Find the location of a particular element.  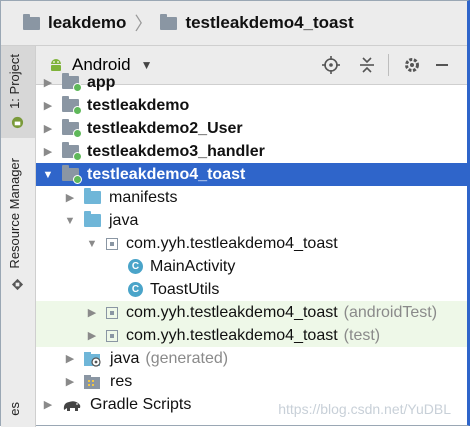

tree-row-java: ▼ java is located at coordinates (251, 220).